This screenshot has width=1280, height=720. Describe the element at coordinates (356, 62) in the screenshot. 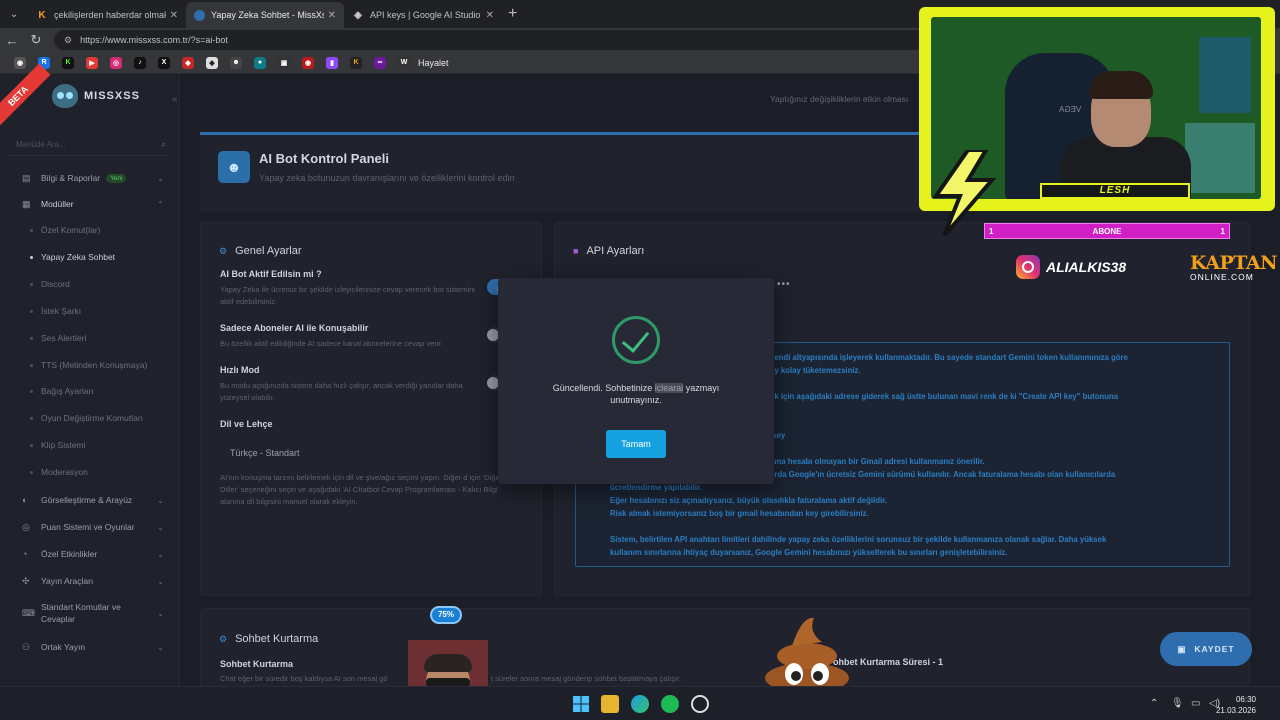

I see `kaptan-bookmark-icon: K` at that location.